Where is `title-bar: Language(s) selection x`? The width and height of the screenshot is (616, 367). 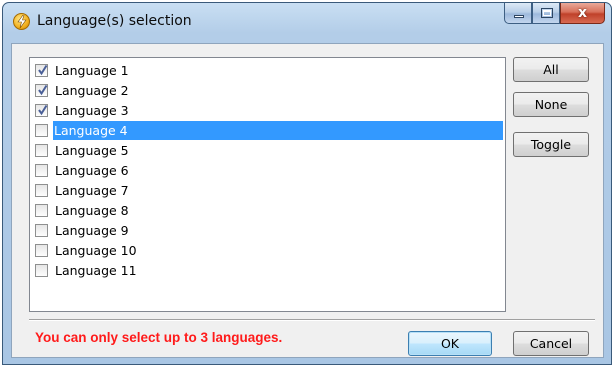
title-bar: Language(s) selection x is located at coordinates (307, 23).